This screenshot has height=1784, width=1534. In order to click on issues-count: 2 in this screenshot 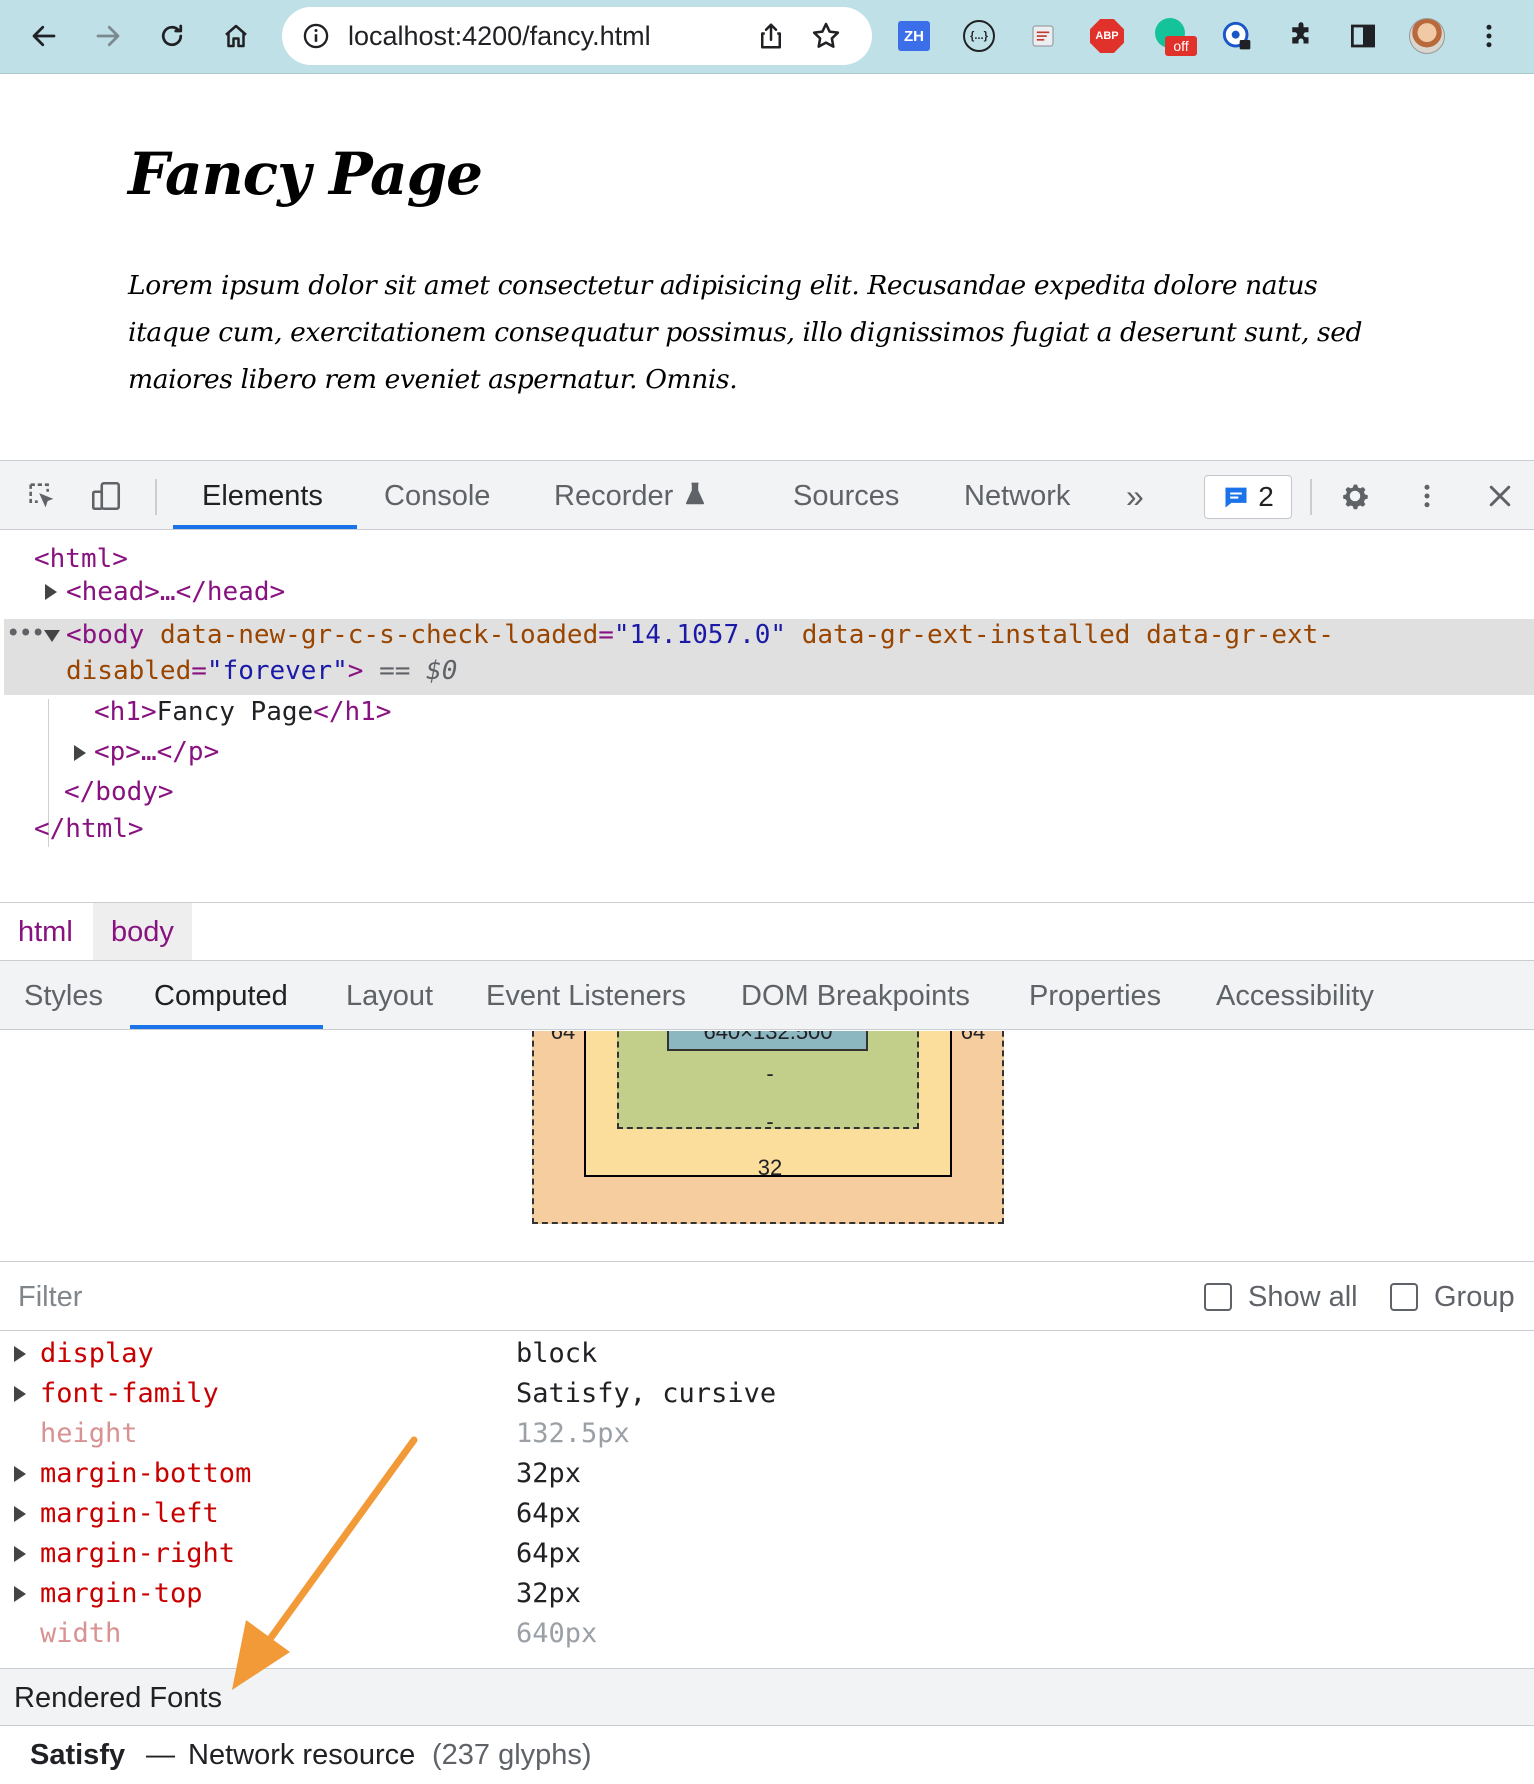, I will do `click(1266, 496)`.